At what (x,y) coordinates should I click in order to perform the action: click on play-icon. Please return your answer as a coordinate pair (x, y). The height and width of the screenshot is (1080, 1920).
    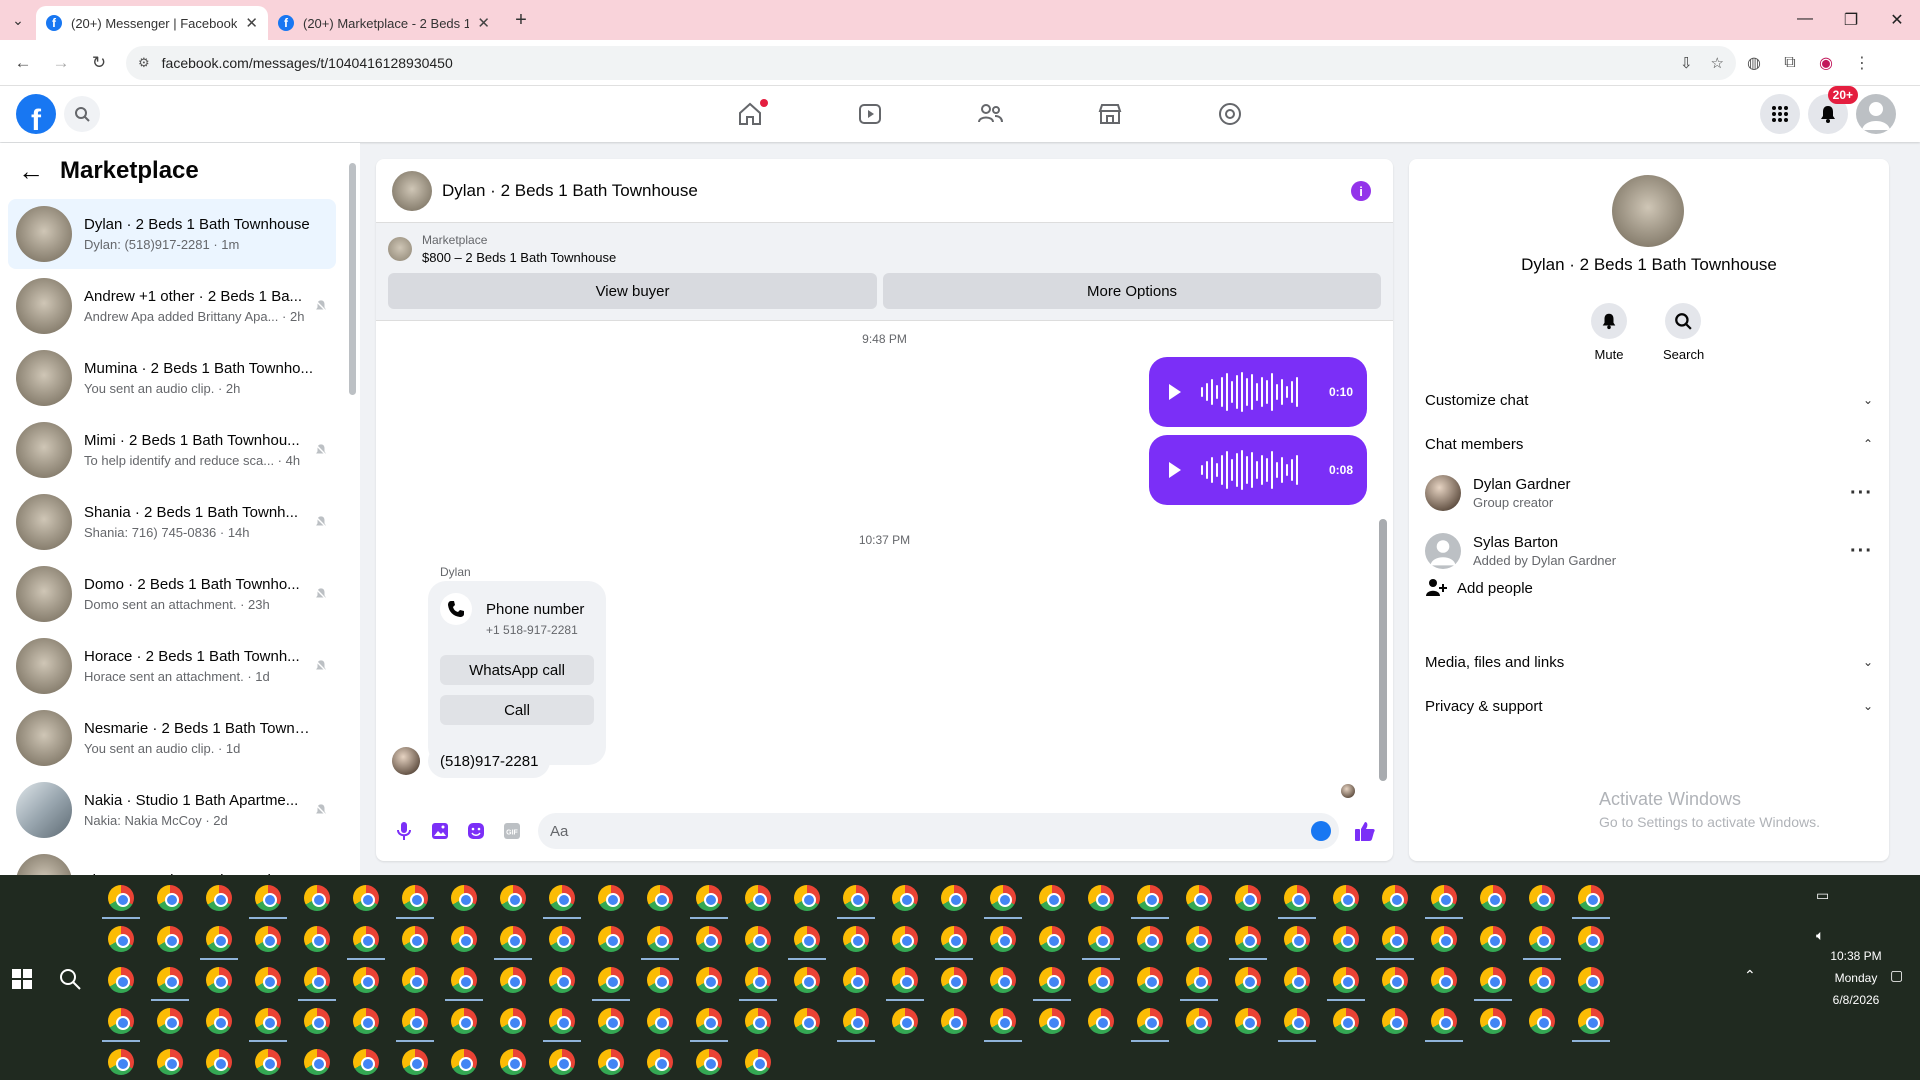
    Looking at the image, I should click on (1175, 392).